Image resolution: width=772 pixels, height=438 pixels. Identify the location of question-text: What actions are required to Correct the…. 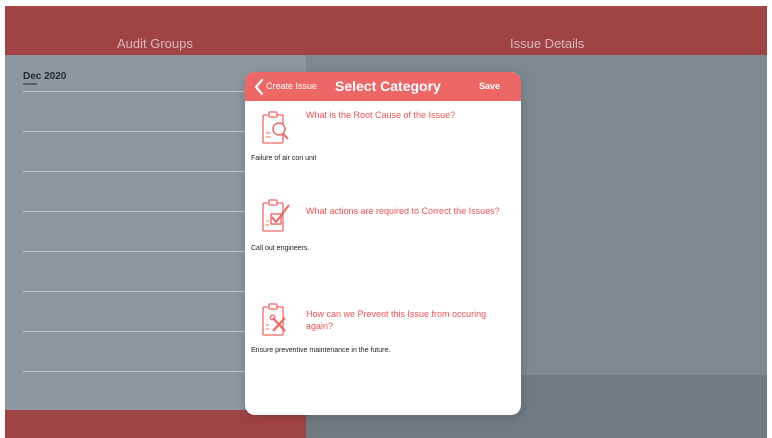
(403, 211).